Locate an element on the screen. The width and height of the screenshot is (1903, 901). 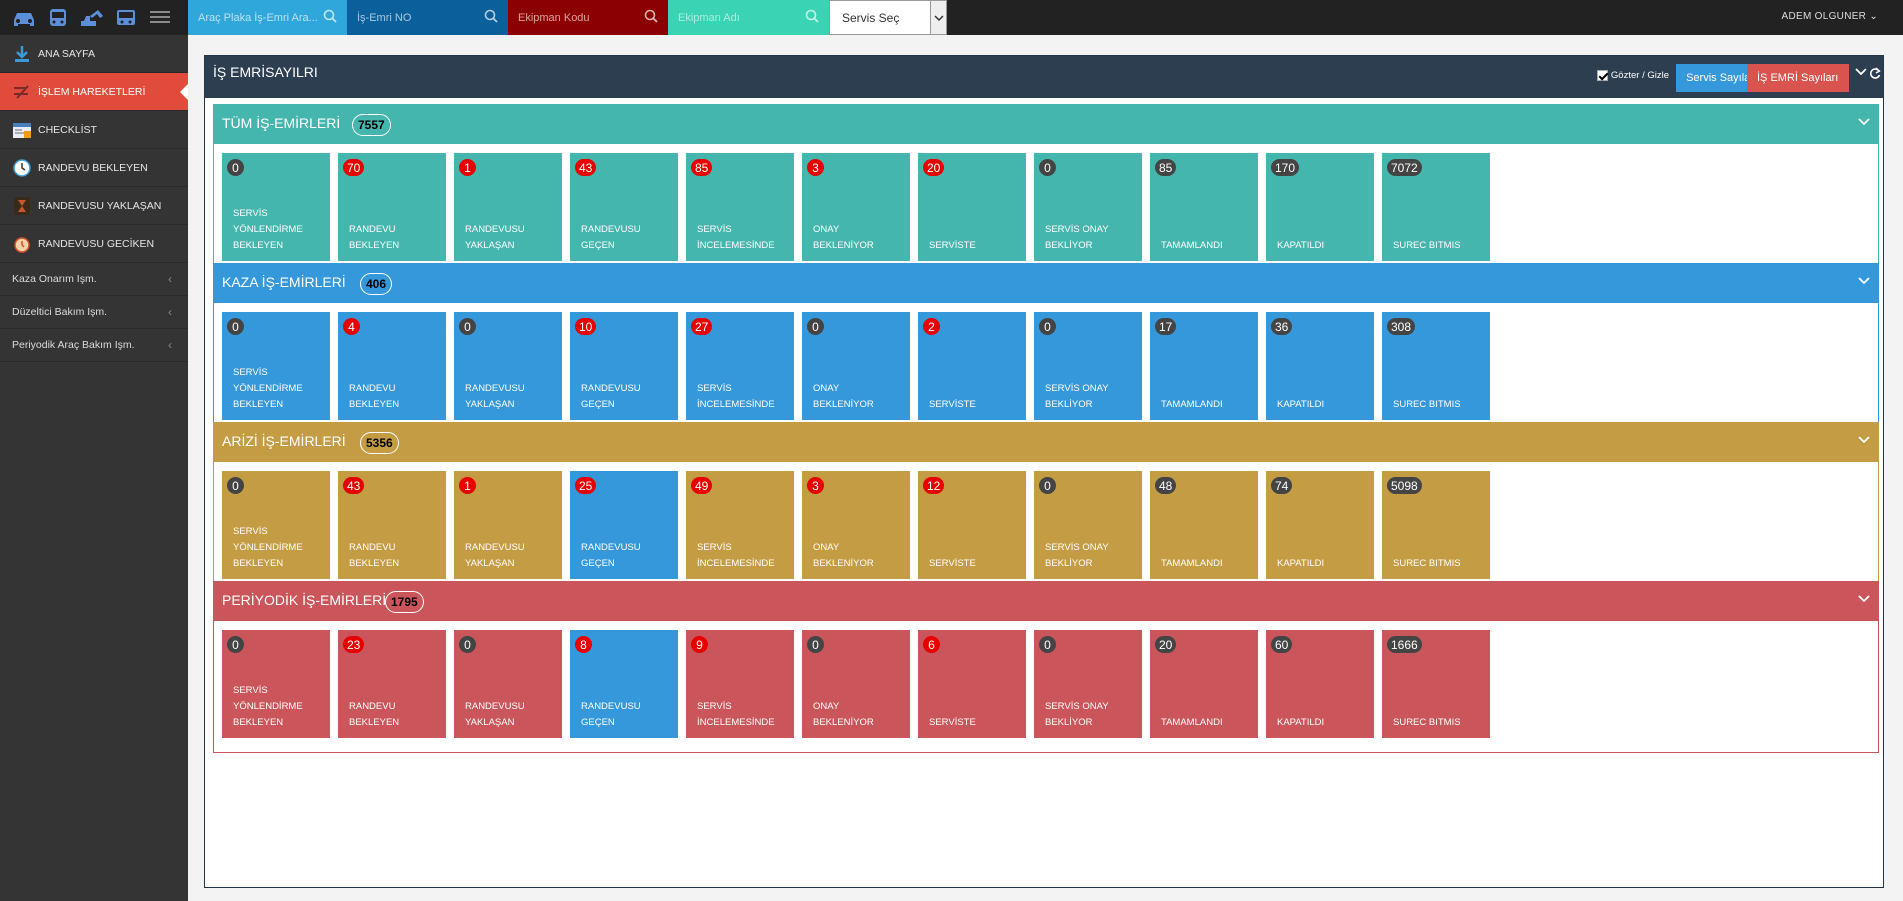
ekipman-adi-input: Ekipman Adı is located at coordinates (748, 17).